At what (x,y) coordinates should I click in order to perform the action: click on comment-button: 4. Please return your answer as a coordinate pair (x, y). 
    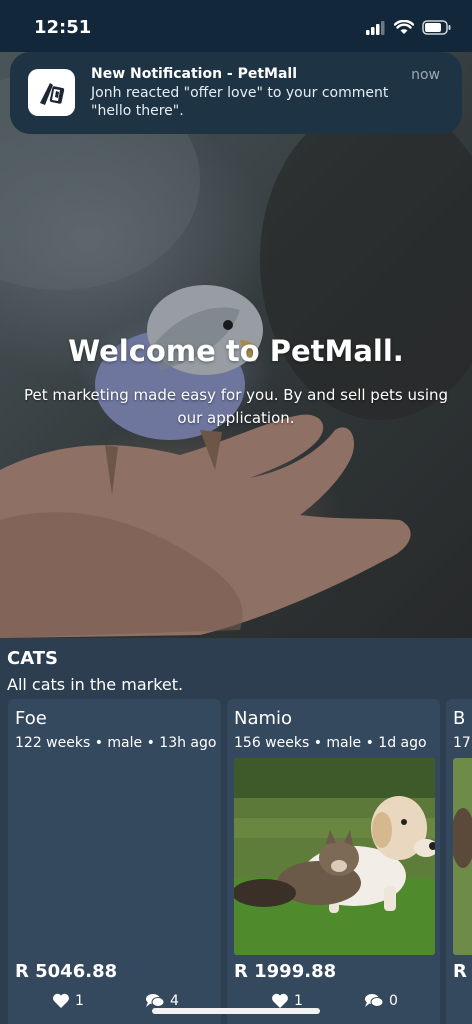
    Looking at the image, I should click on (162, 1001).